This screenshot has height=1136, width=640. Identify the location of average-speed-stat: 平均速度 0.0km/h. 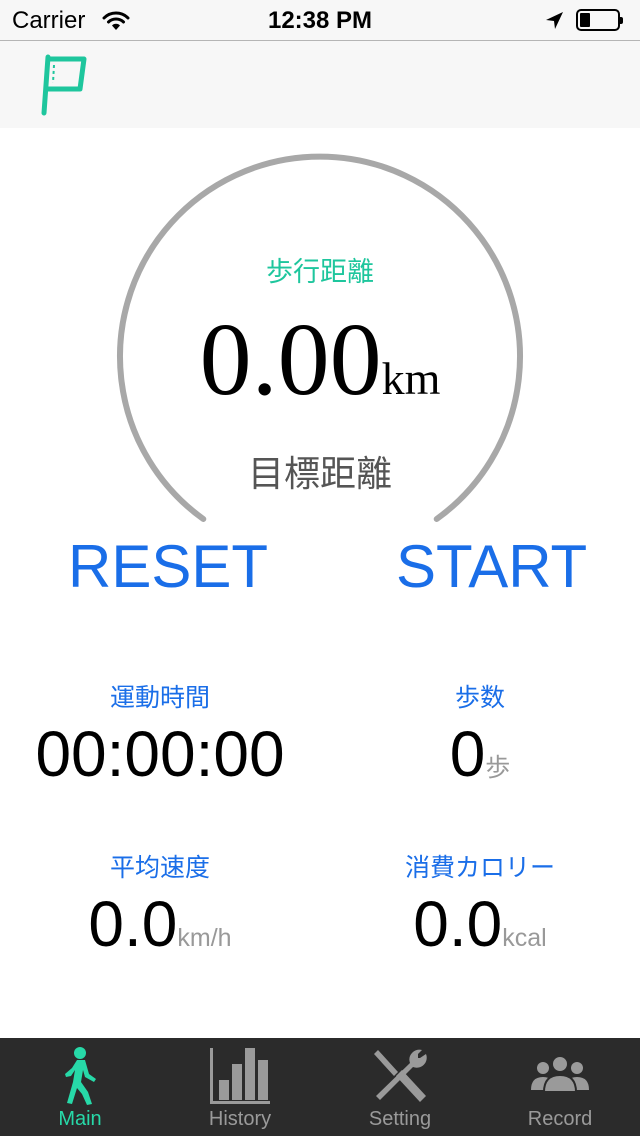
(160, 902).